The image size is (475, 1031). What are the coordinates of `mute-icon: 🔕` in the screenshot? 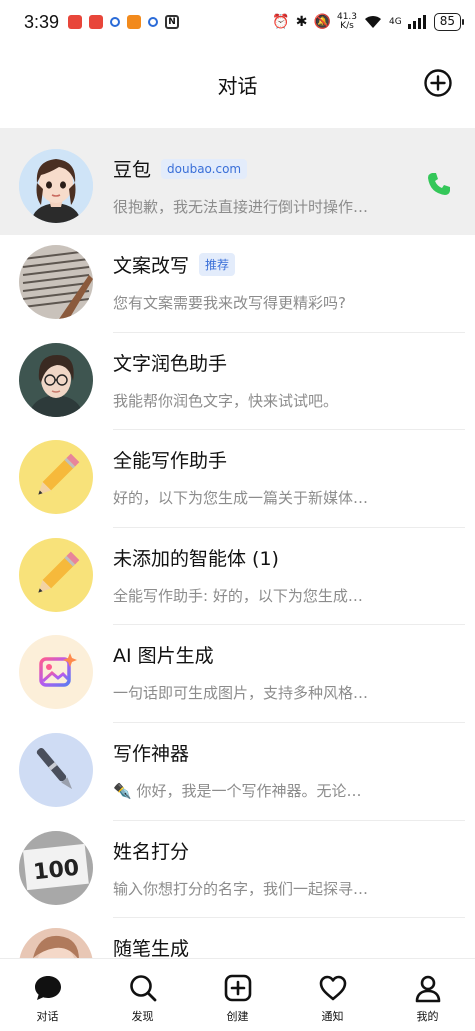 It's located at (322, 22).